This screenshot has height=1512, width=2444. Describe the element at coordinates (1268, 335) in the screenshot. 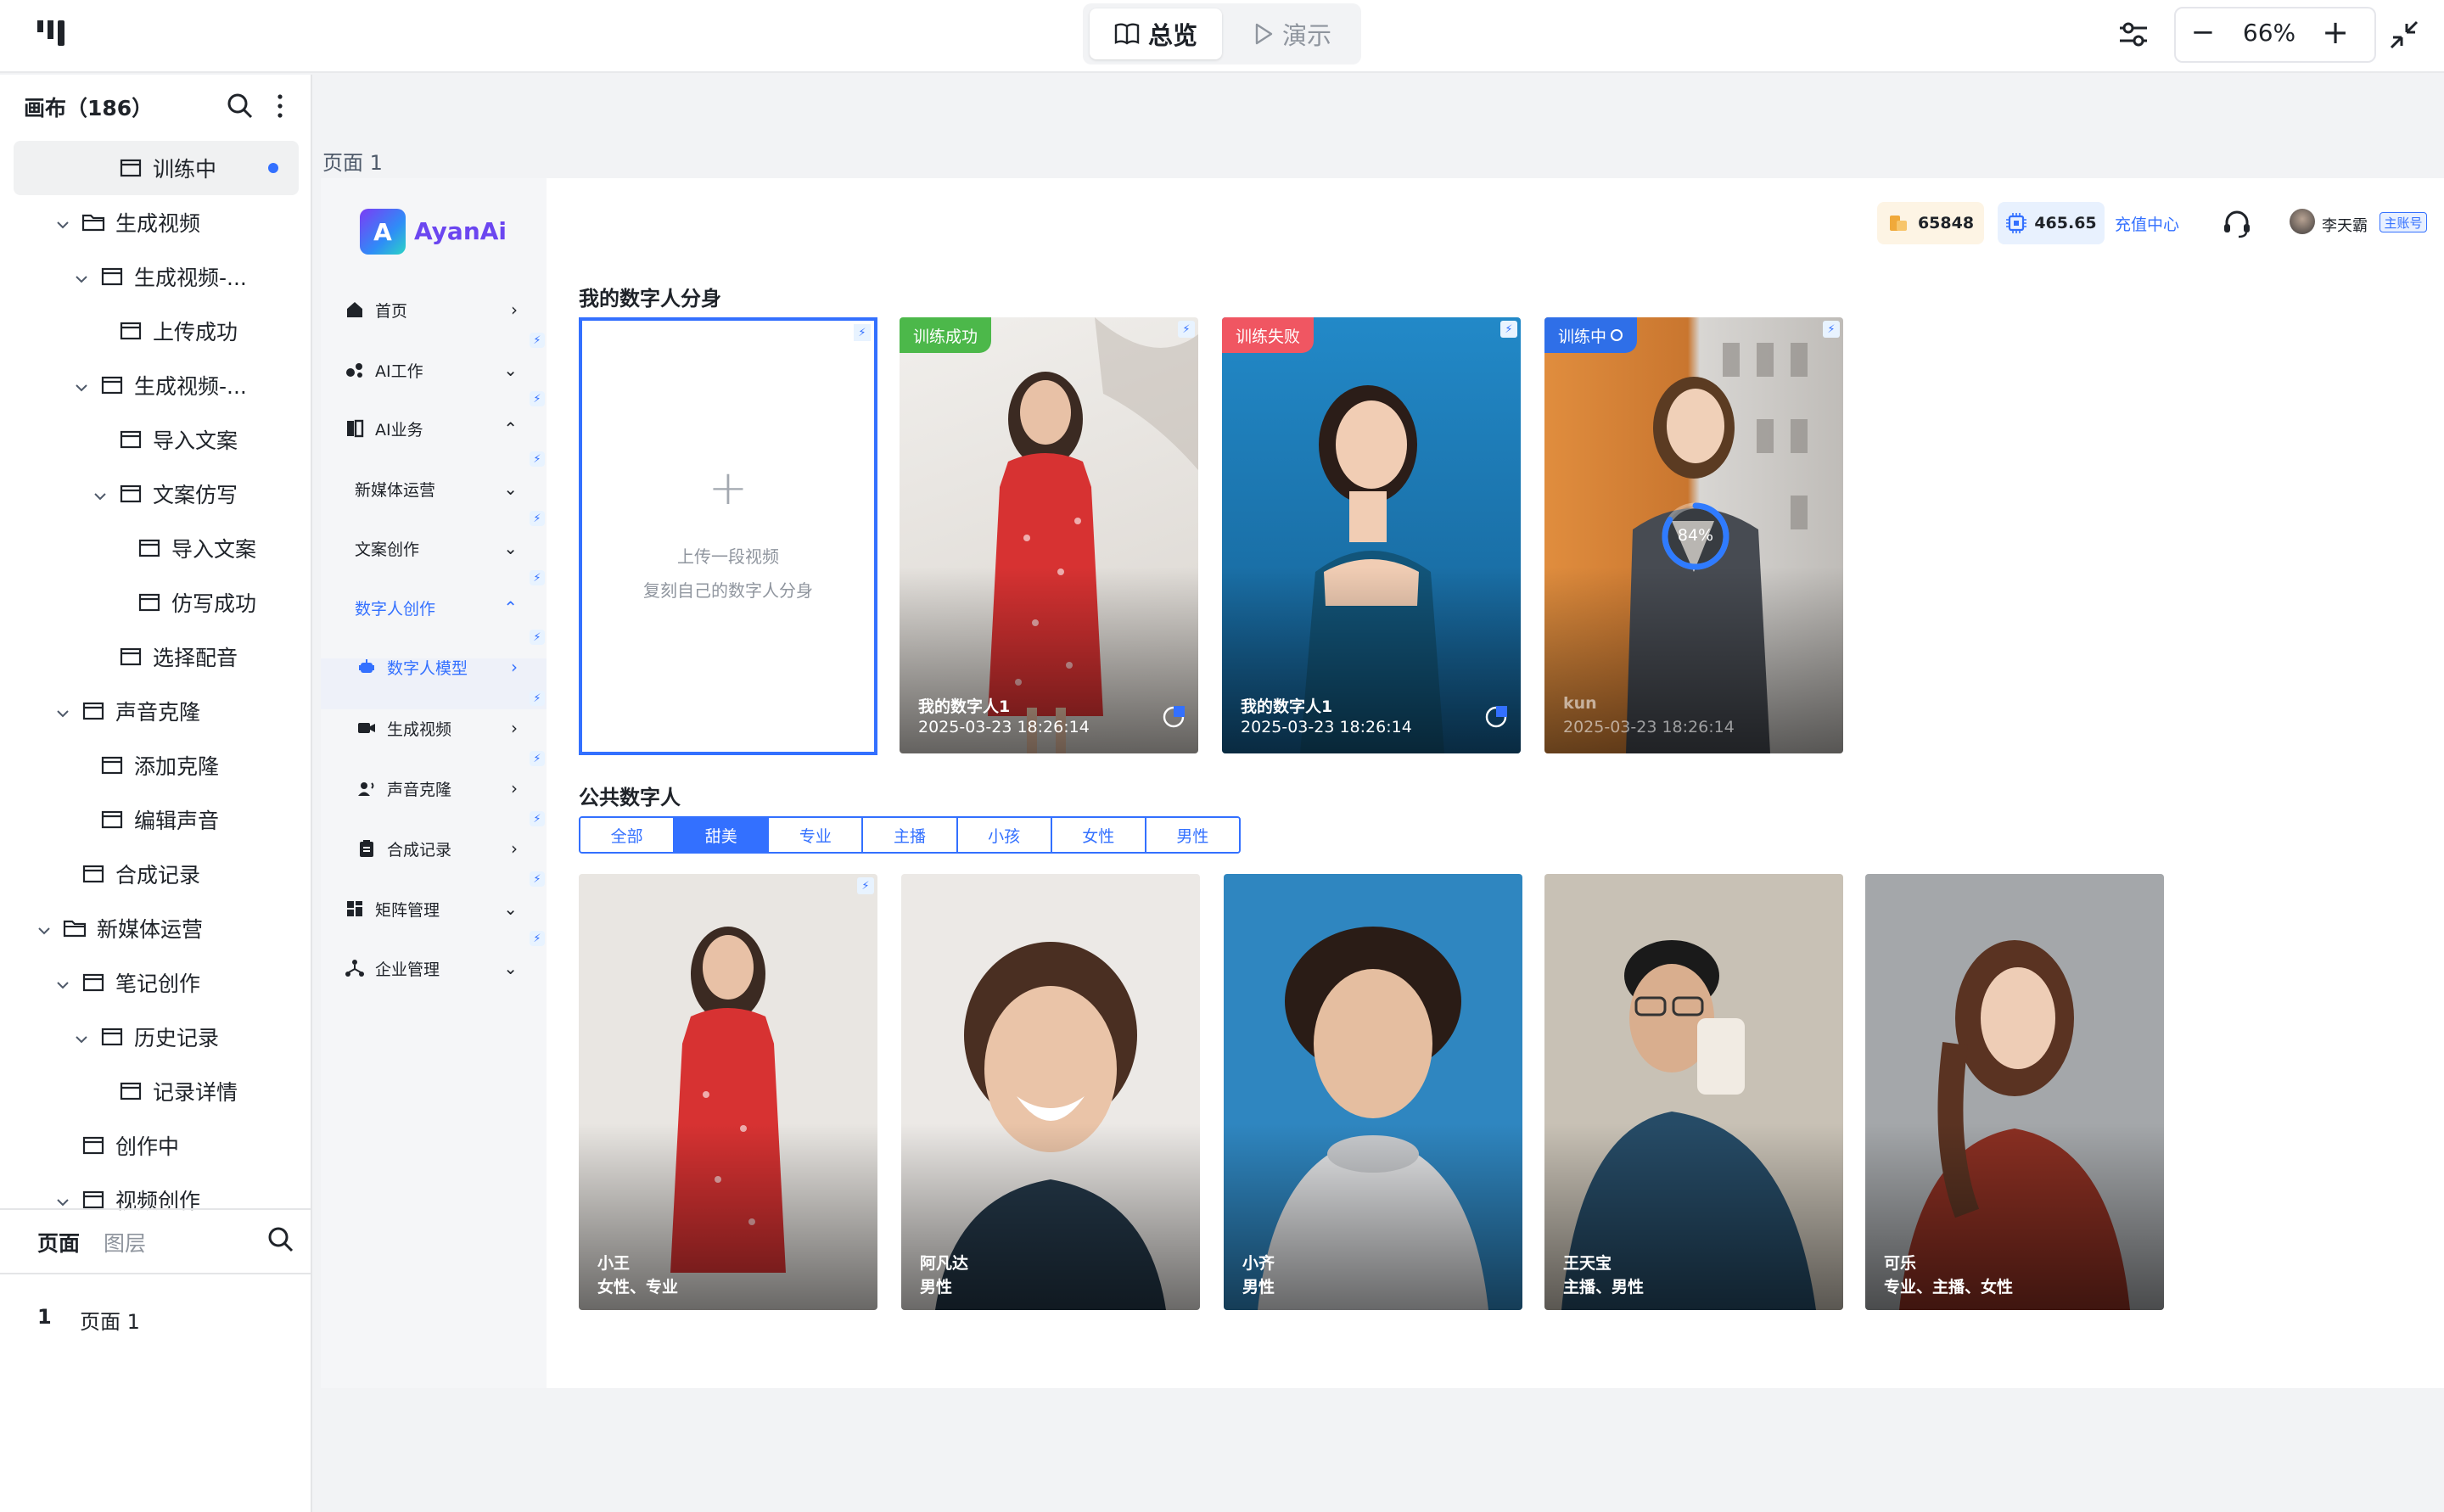

I see `status-badge: 训练失败` at that location.